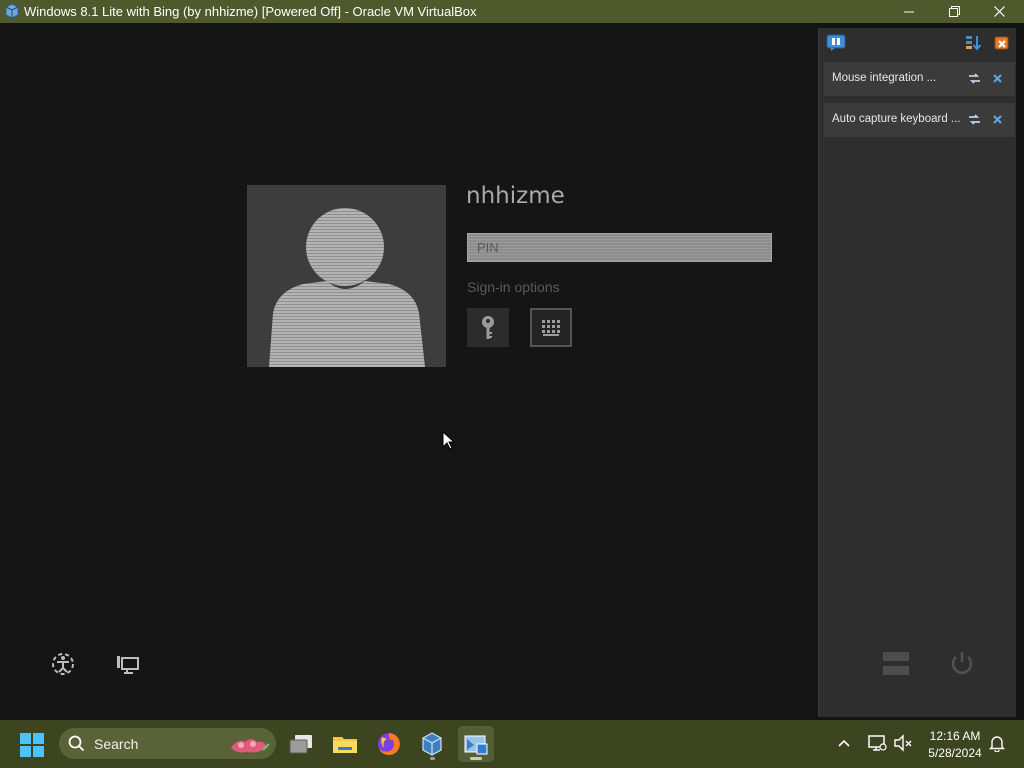 This screenshot has height=768, width=1024. What do you see at coordinates (954, 11) in the screenshot?
I see `restore-button` at bounding box center [954, 11].